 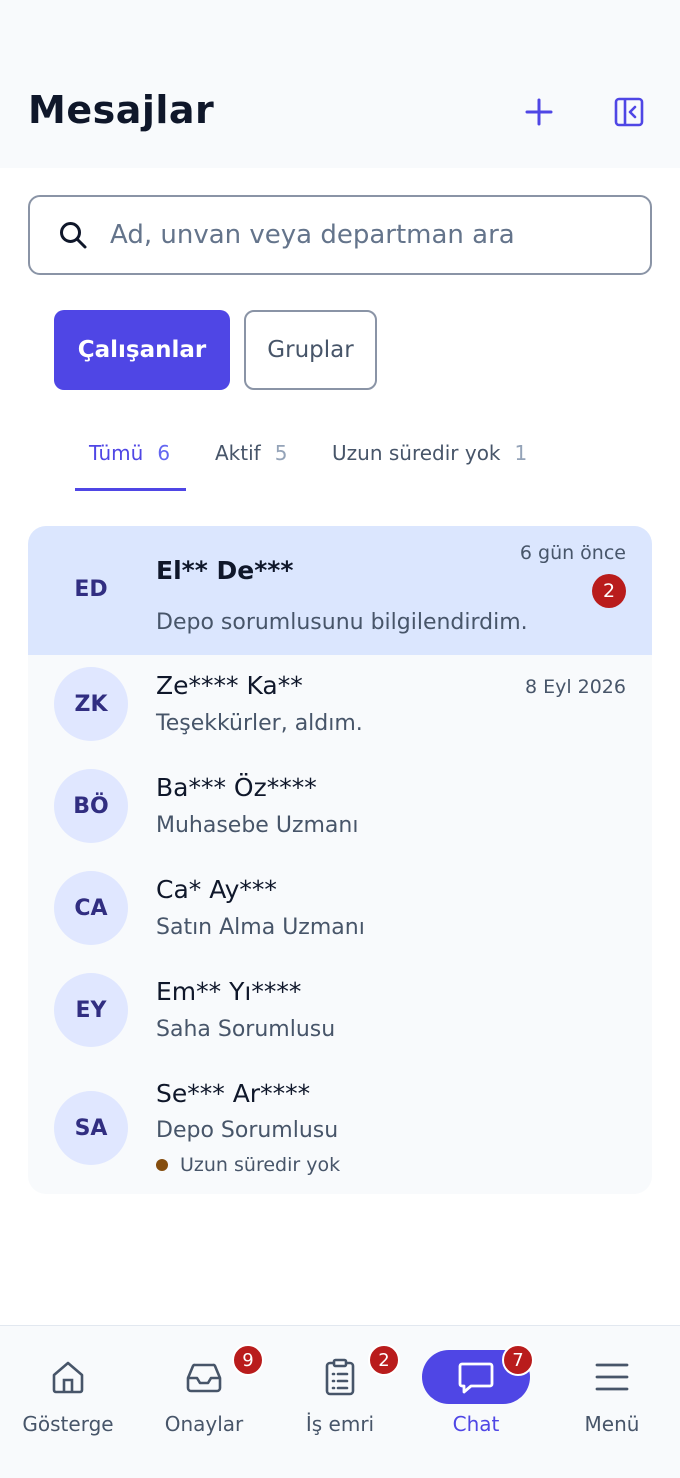 What do you see at coordinates (238, 453) in the screenshot?
I see `filter-tab-label: Aktif` at bounding box center [238, 453].